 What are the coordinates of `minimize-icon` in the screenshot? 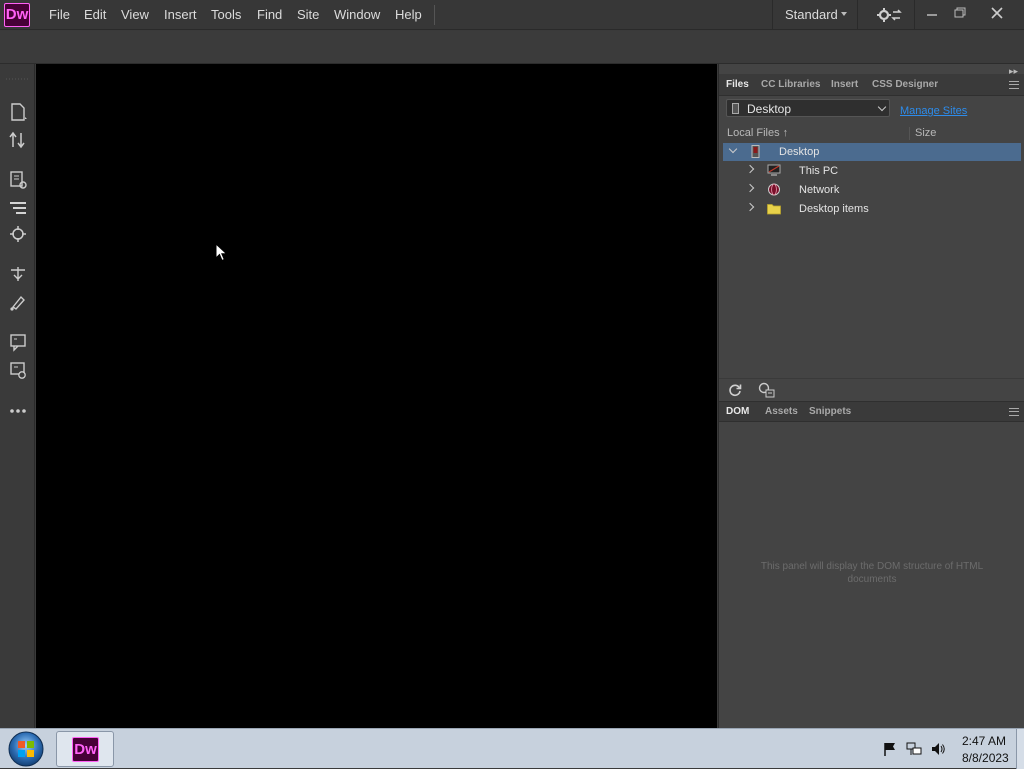 It's located at (932, 13).